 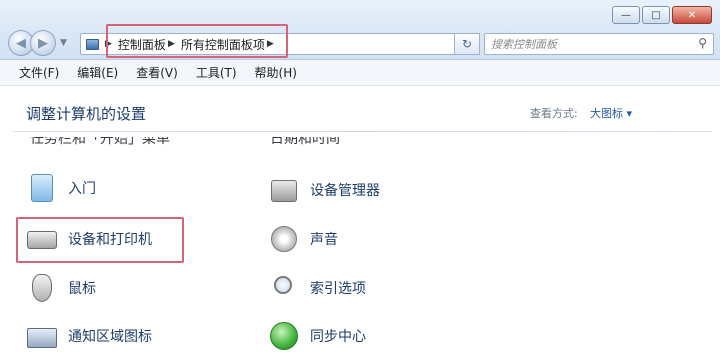 What do you see at coordinates (61, 288) in the screenshot?
I see `item-mouse: 鼠标` at bounding box center [61, 288].